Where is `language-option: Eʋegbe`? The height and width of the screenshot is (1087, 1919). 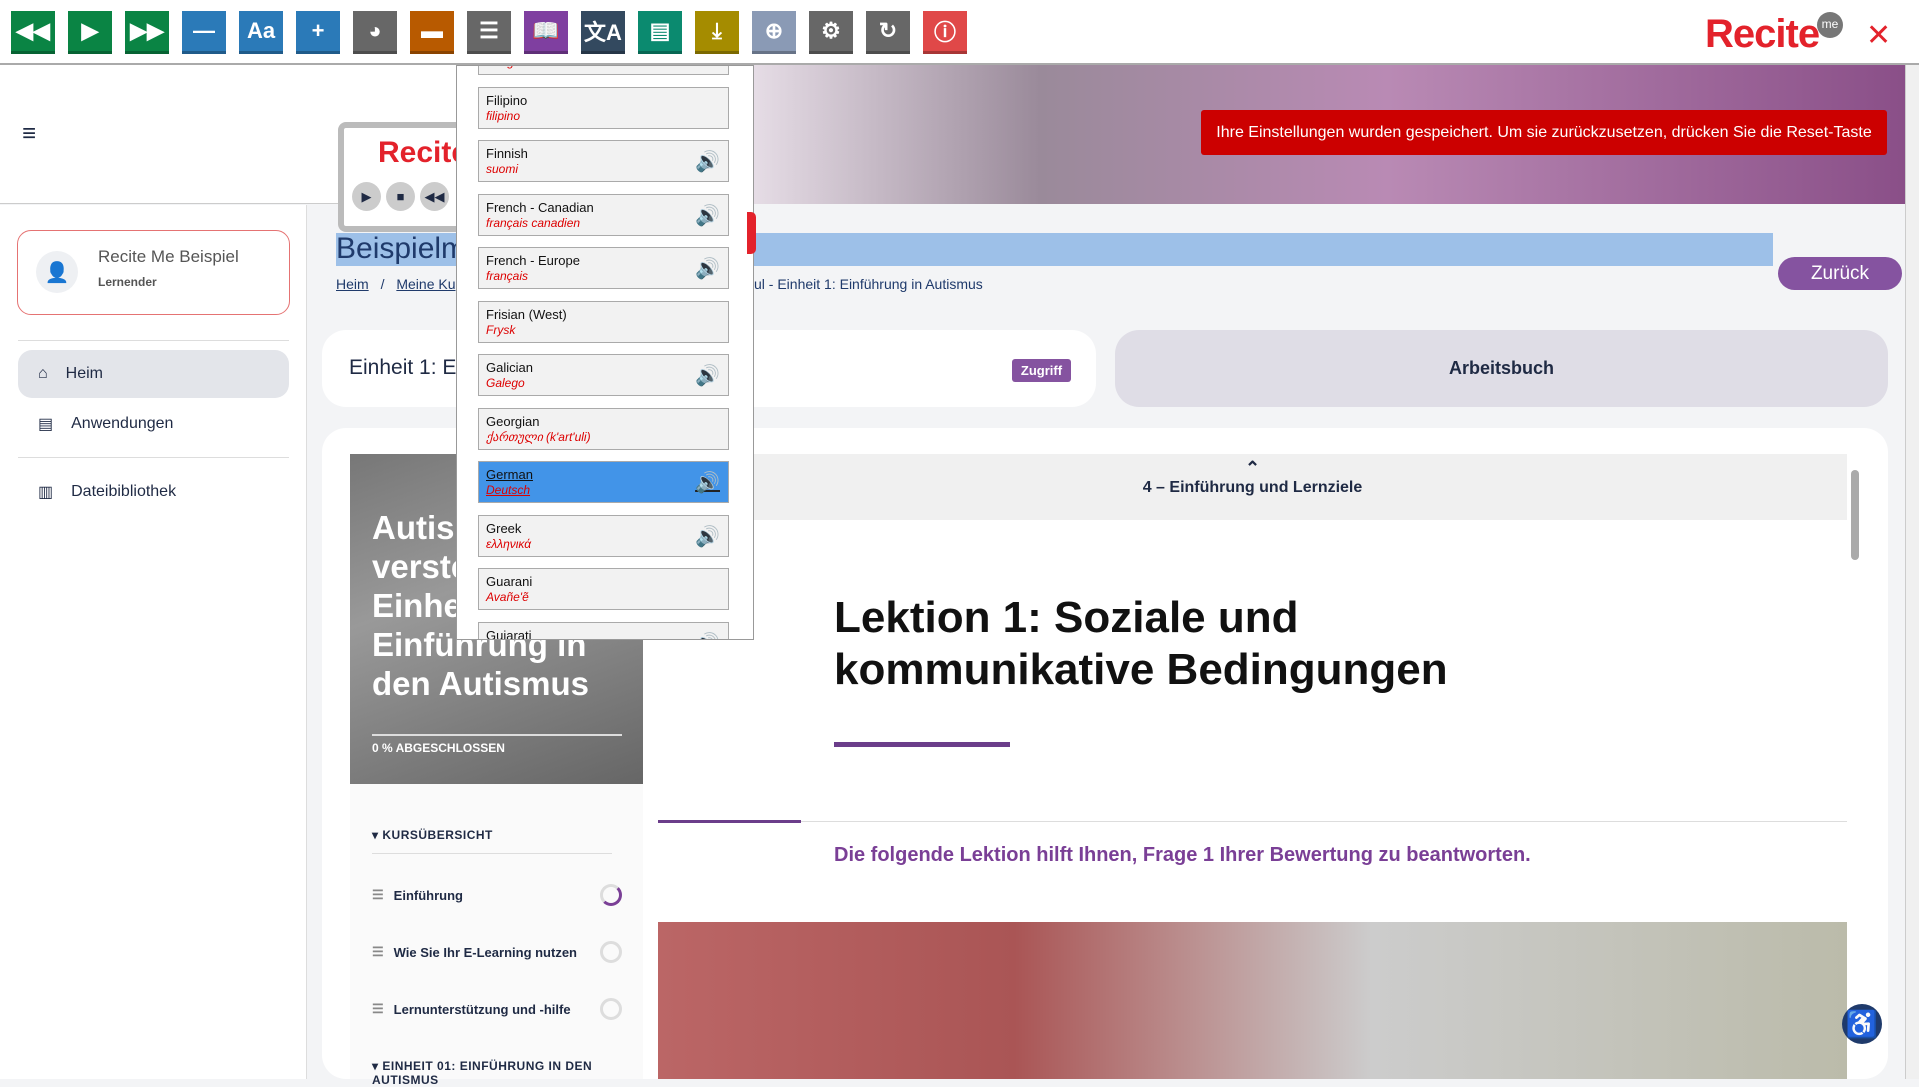
language-option: Eʋegbe is located at coordinates (603, 70).